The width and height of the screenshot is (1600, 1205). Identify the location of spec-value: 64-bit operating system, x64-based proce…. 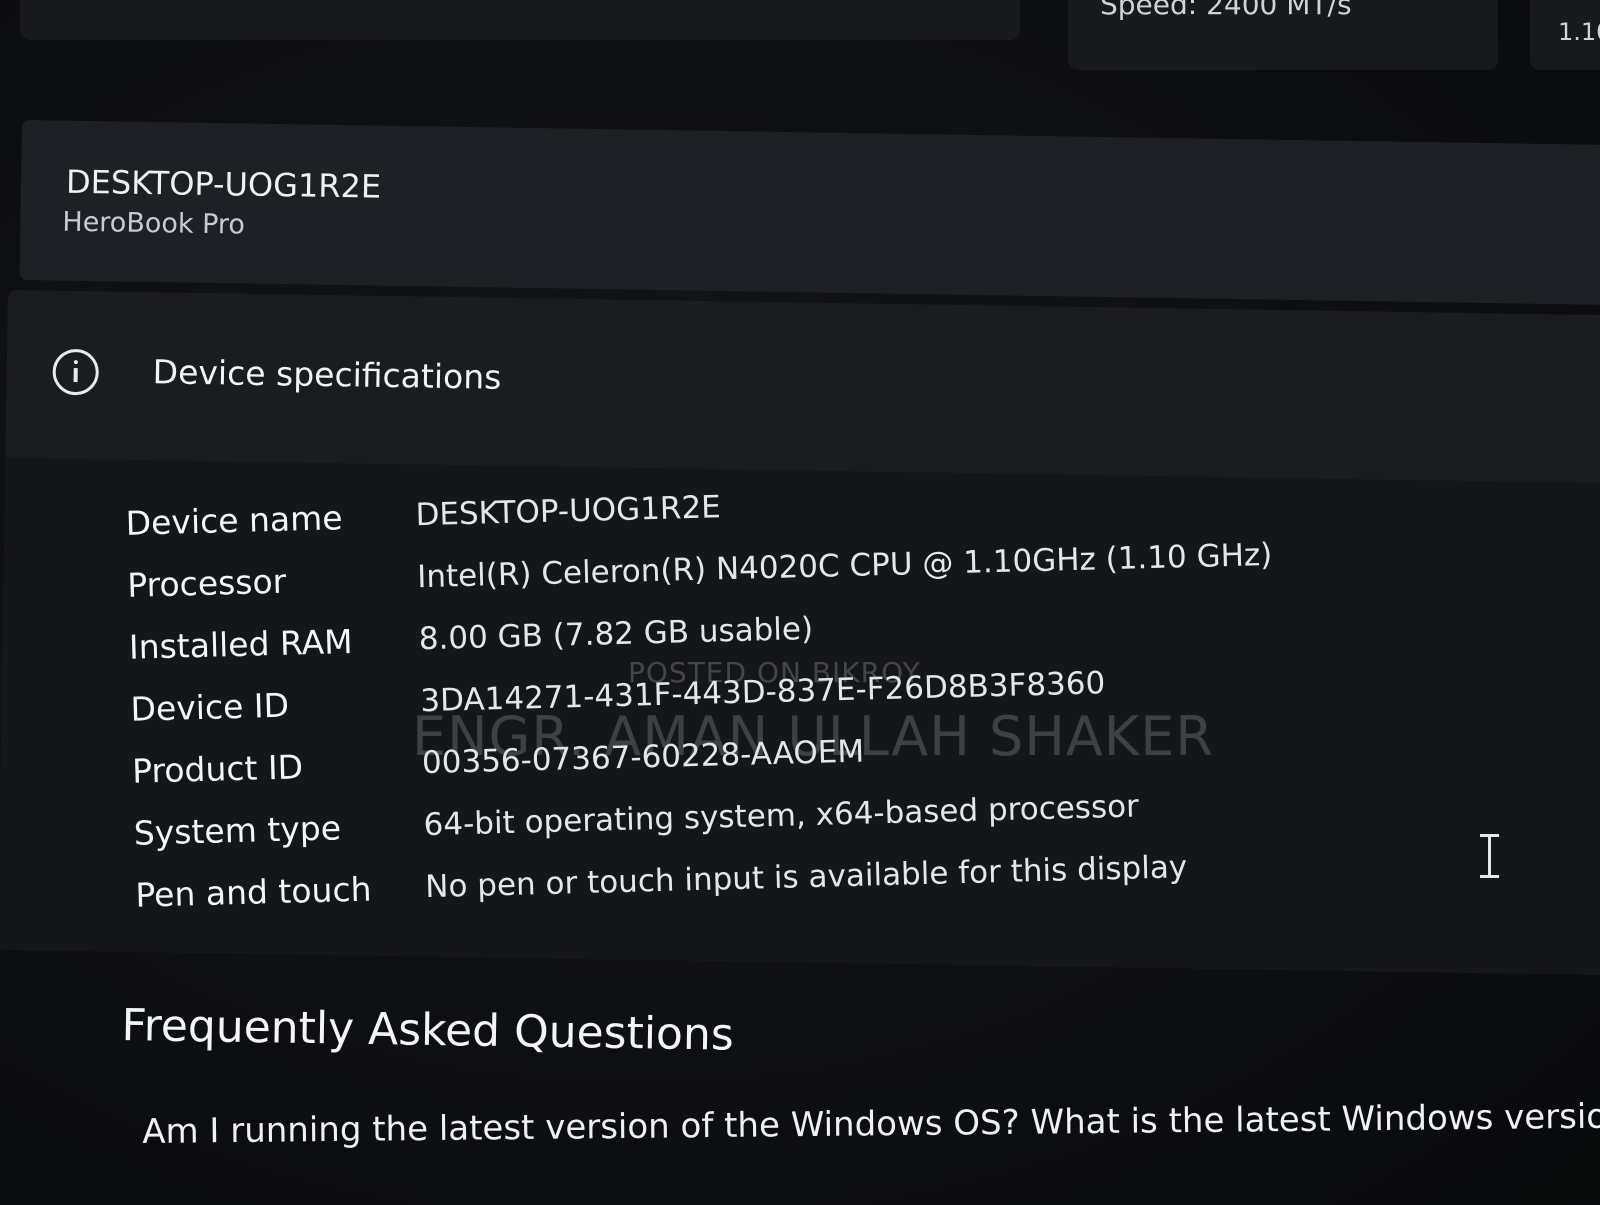
(781, 816).